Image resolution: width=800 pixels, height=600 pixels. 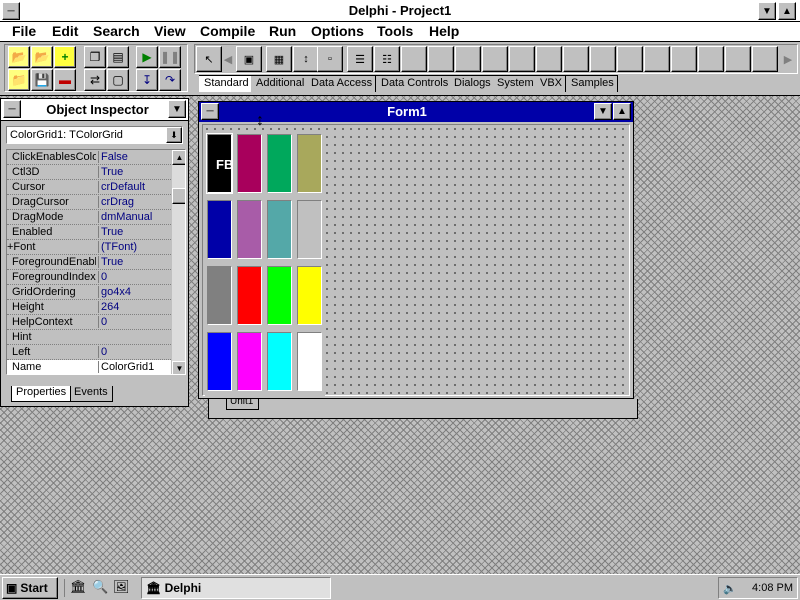 I want to click on select-form-icon: ▤, so click(x=118, y=57).